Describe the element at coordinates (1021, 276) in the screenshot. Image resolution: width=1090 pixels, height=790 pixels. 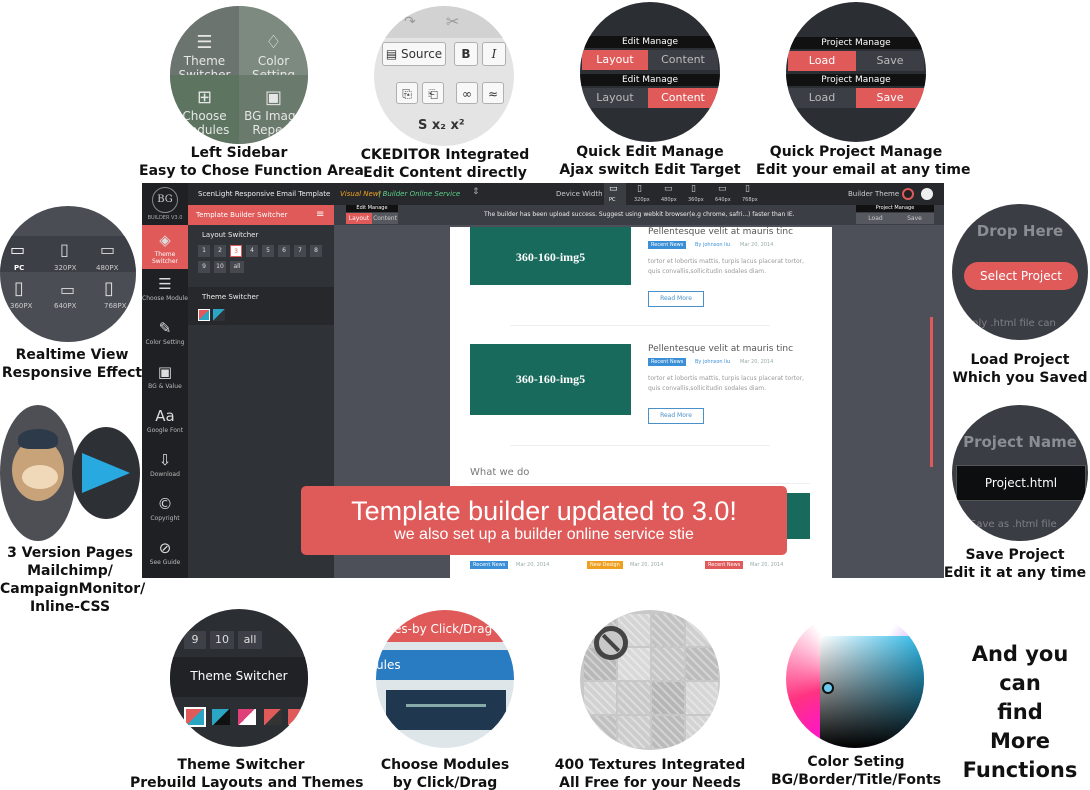
I see `select-project-button: Select Project` at that location.